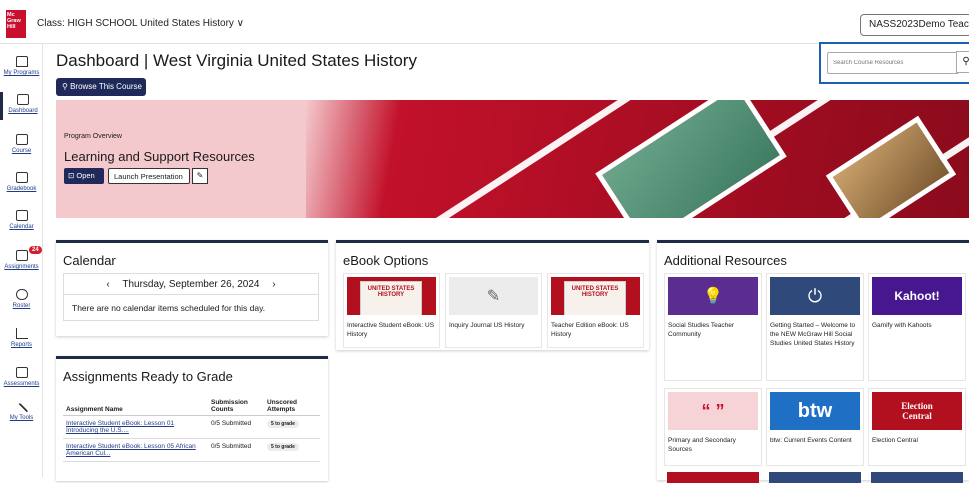 This screenshot has width=969, height=483. Describe the element at coordinates (815, 296) in the screenshot. I see `power-icon: ⏻` at that location.